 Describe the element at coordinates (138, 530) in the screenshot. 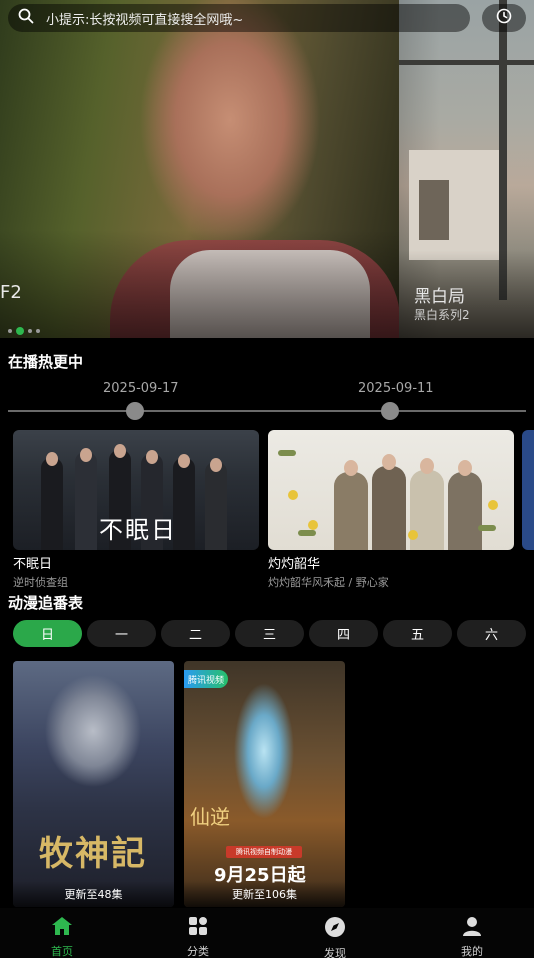

I see `poster-title-text: 不眠日` at that location.